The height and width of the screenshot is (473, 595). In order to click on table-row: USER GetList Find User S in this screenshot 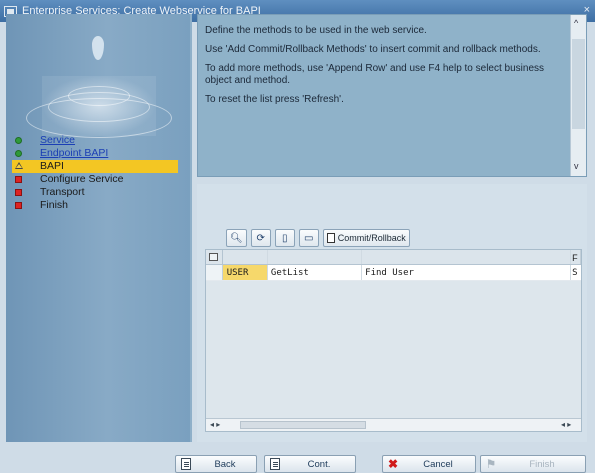, I will do `click(393, 273)`.